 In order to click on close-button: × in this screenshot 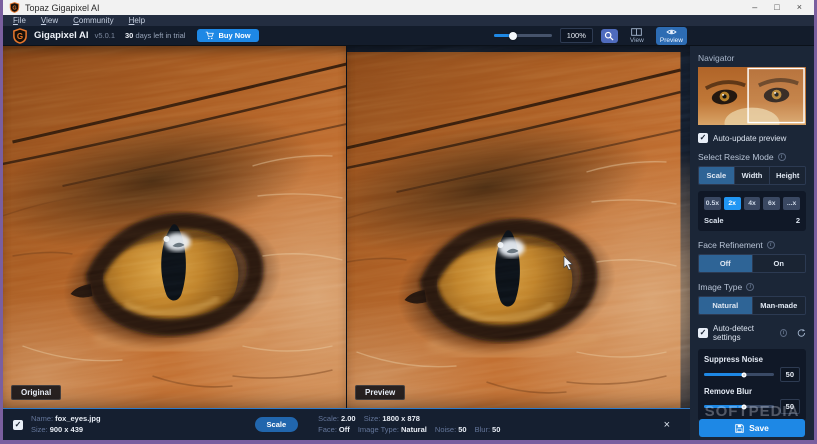, I will do `click(799, 7)`.